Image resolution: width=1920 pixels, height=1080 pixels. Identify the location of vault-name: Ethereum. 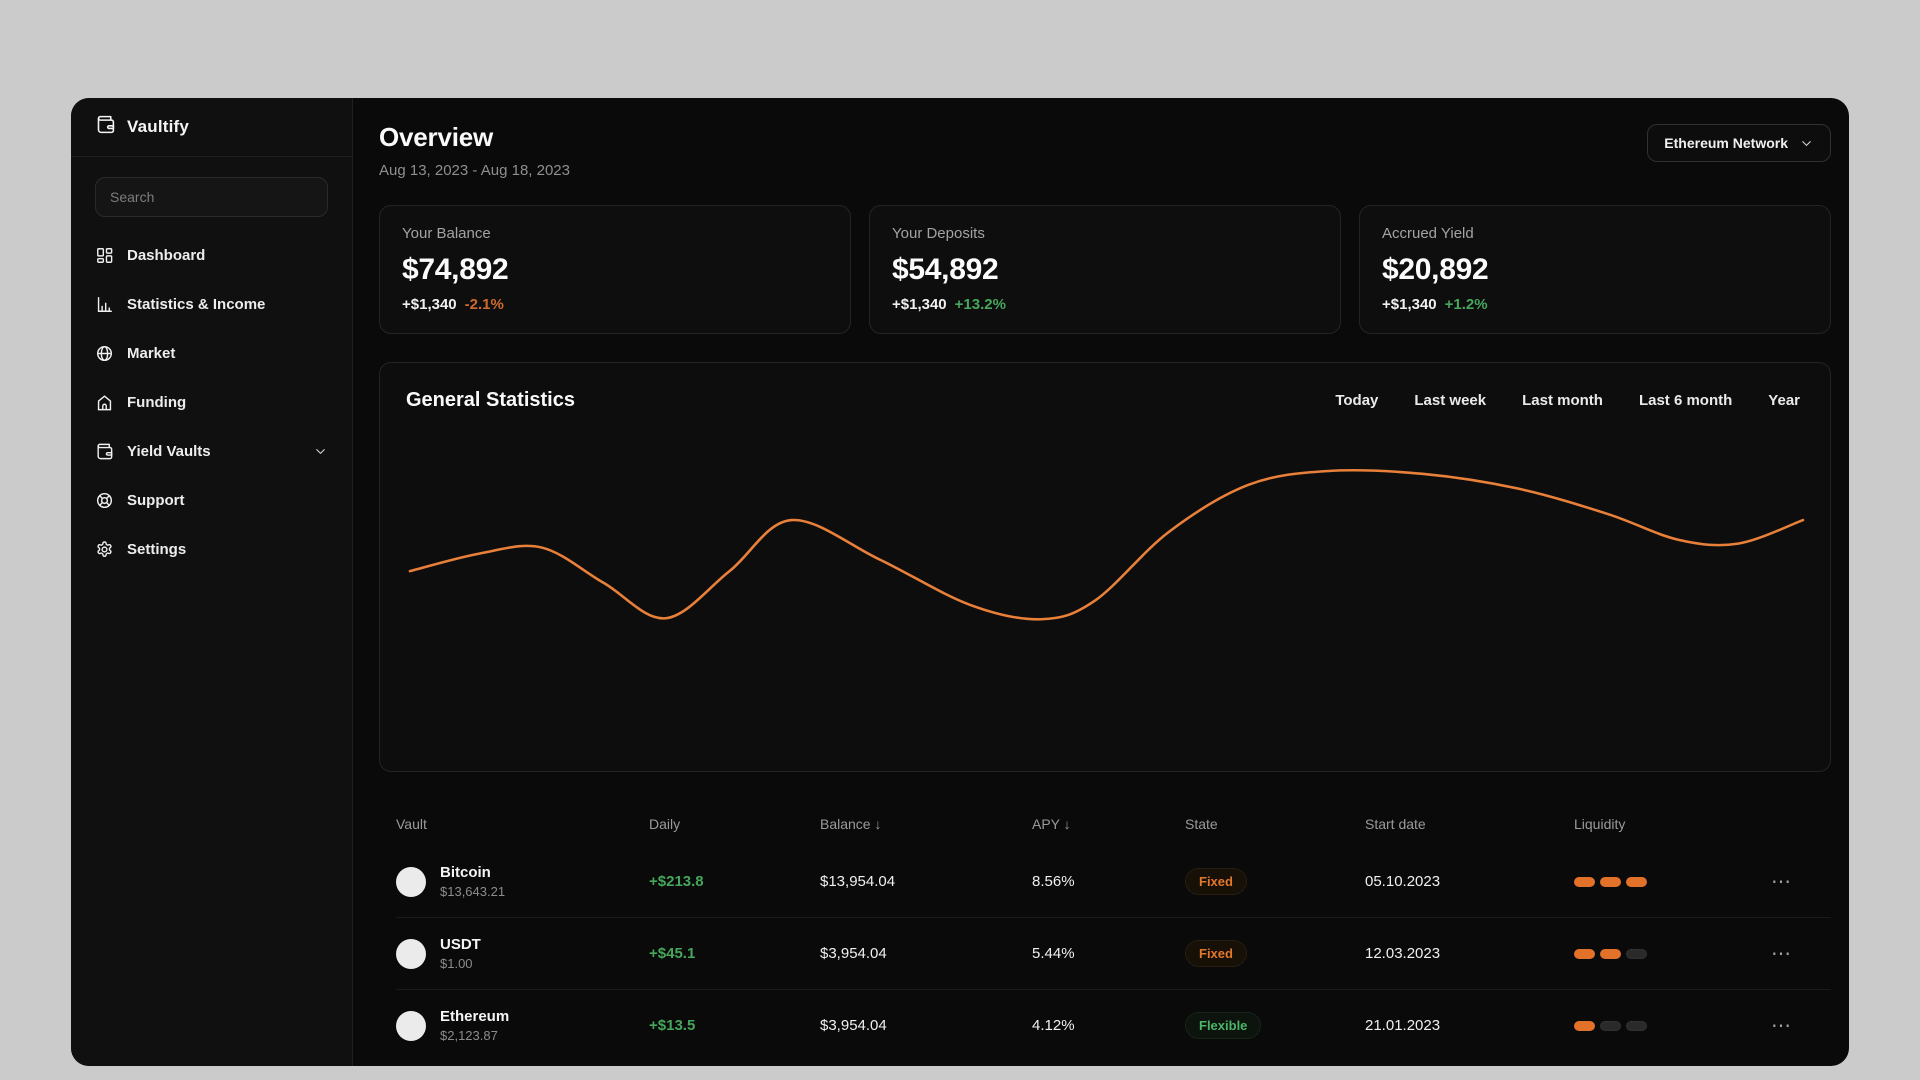
(475, 1016).